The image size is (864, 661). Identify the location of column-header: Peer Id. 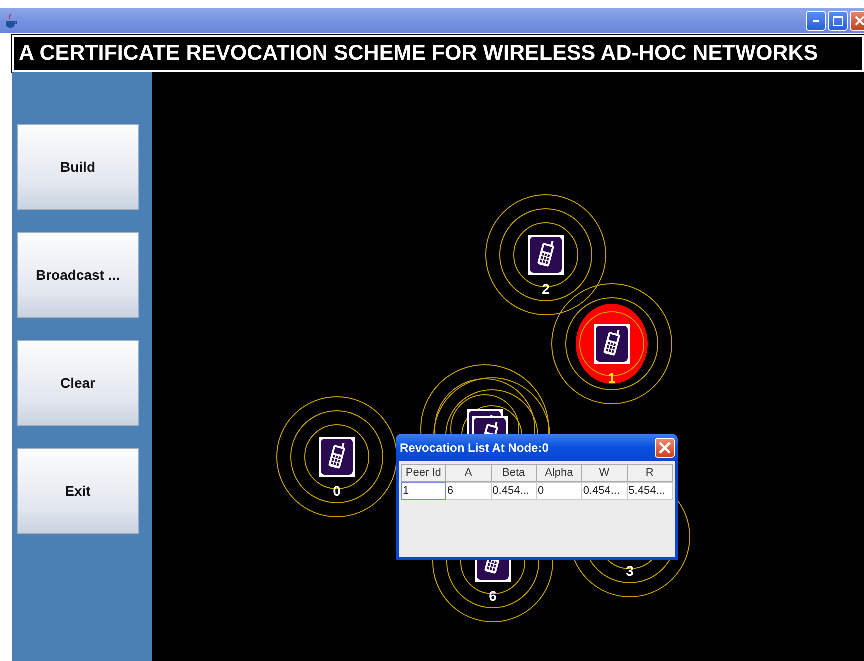
(423, 473).